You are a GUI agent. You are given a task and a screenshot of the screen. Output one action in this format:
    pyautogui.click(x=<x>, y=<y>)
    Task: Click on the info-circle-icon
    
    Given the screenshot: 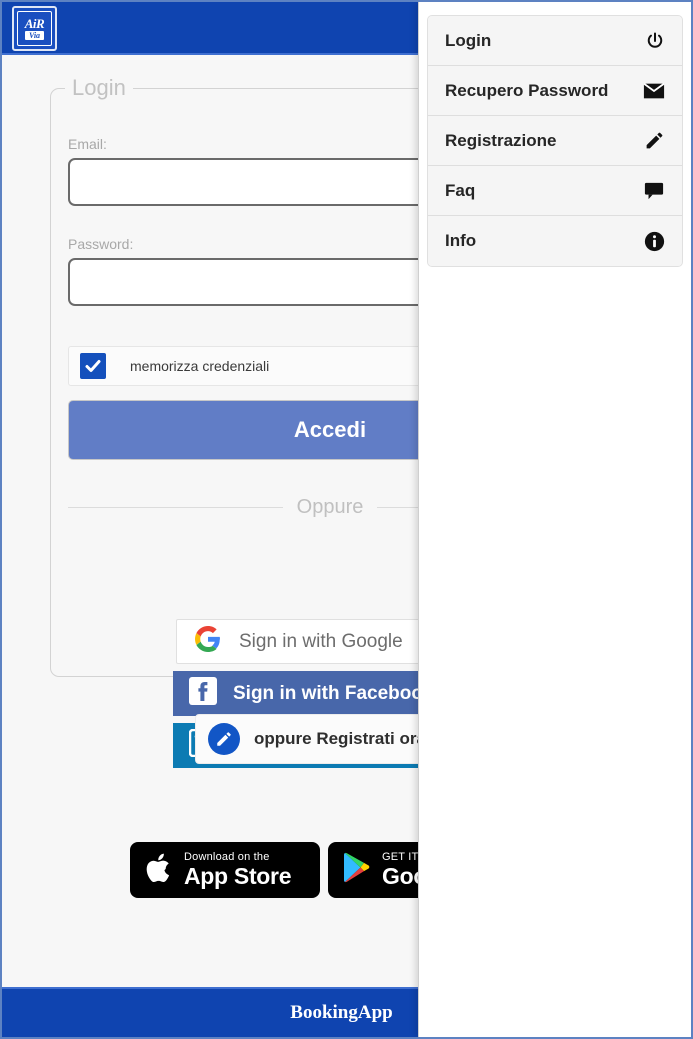 What is the action you would take?
    pyautogui.click(x=654, y=241)
    